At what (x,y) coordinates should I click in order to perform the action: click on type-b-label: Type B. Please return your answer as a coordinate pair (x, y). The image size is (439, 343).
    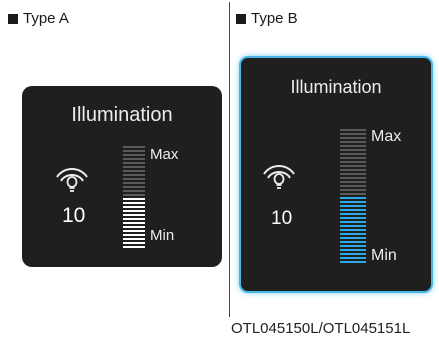
    Looking at the image, I should click on (267, 18).